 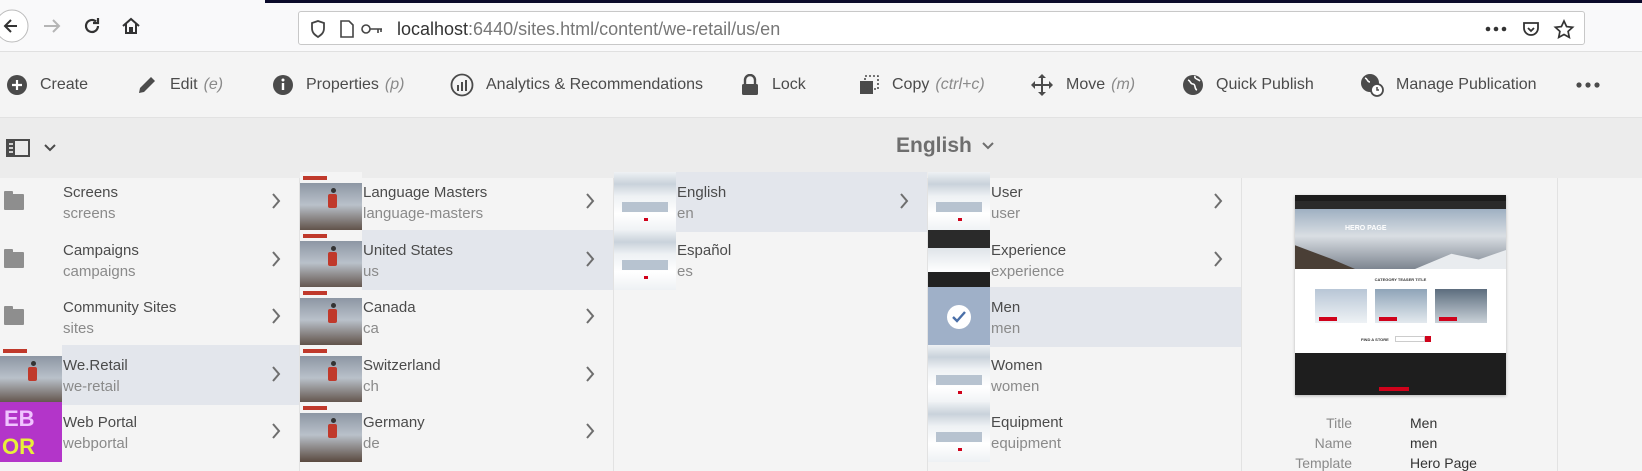 I want to click on copy-button: Copy (ctrl+c), so click(x=921, y=85).